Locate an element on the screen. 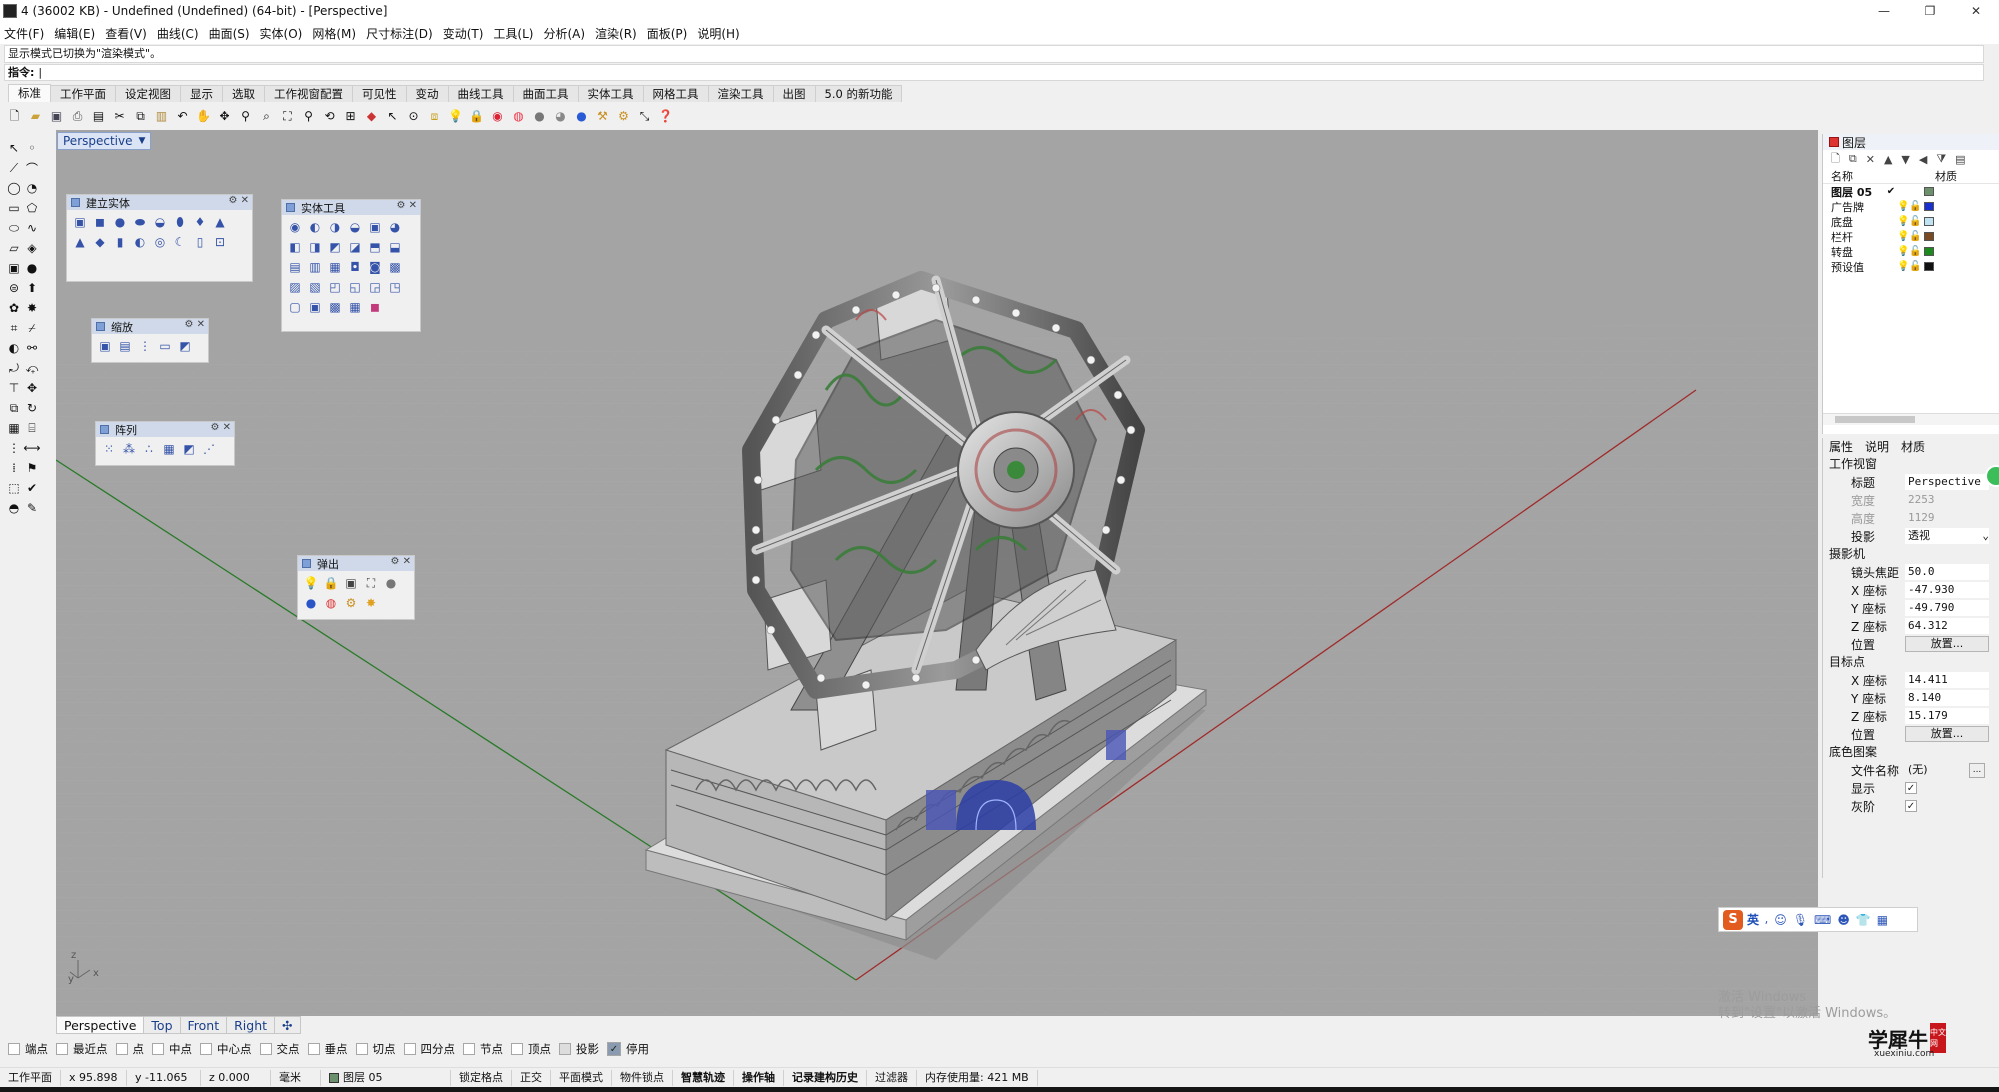  explode-icon: ✸ is located at coordinates (371, 603).